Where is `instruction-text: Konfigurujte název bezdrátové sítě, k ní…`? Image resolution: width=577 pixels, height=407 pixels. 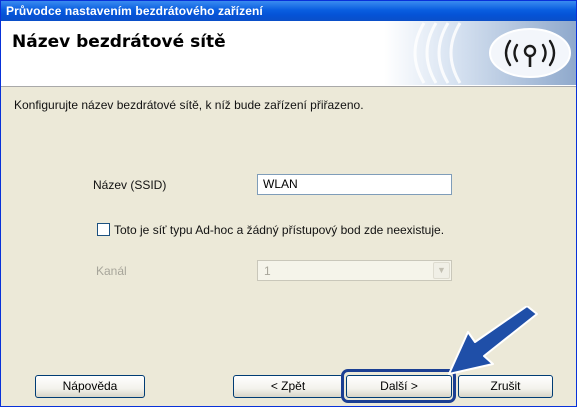
instruction-text: Konfigurujte název bezdrátové sítě, k ní… is located at coordinates (189, 105).